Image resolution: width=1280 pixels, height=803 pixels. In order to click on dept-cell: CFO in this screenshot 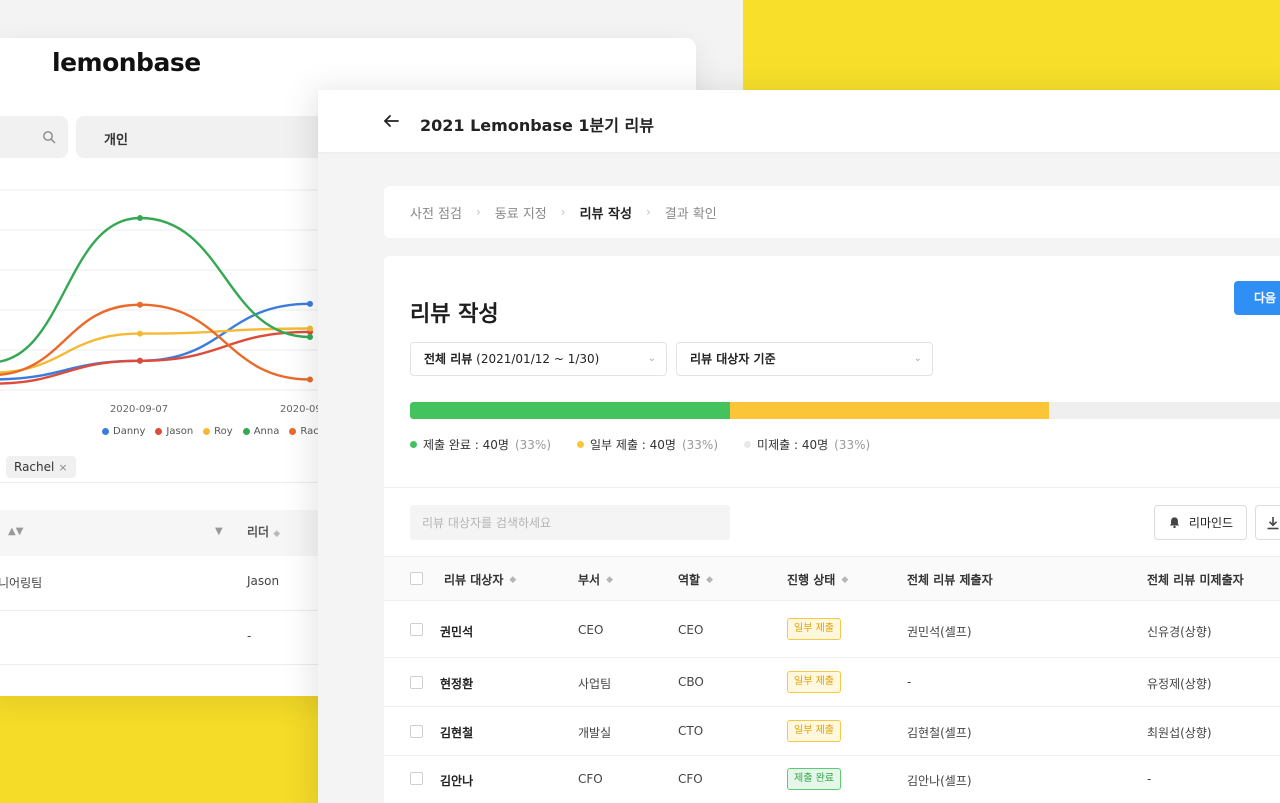, I will do `click(590, 779)`.